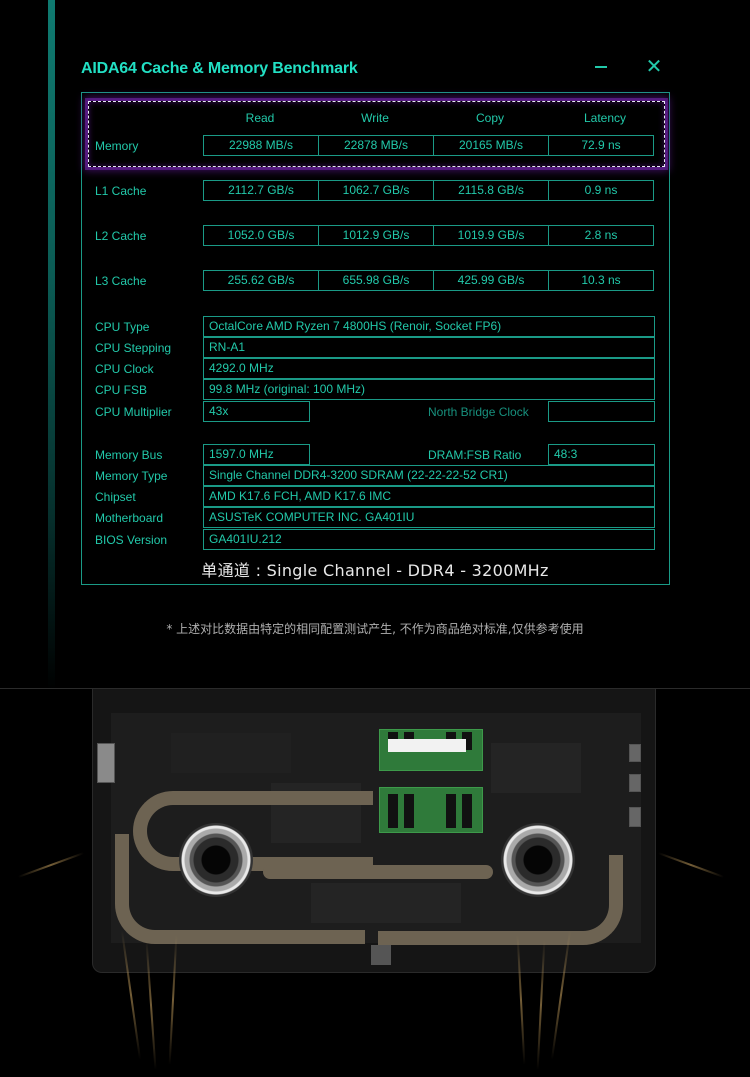 This screenshot has height=1077, width=750. Describe the element at coordinates (122, 327) in the screenshot. I see `cpu-type-label: CPU Type` at that location.